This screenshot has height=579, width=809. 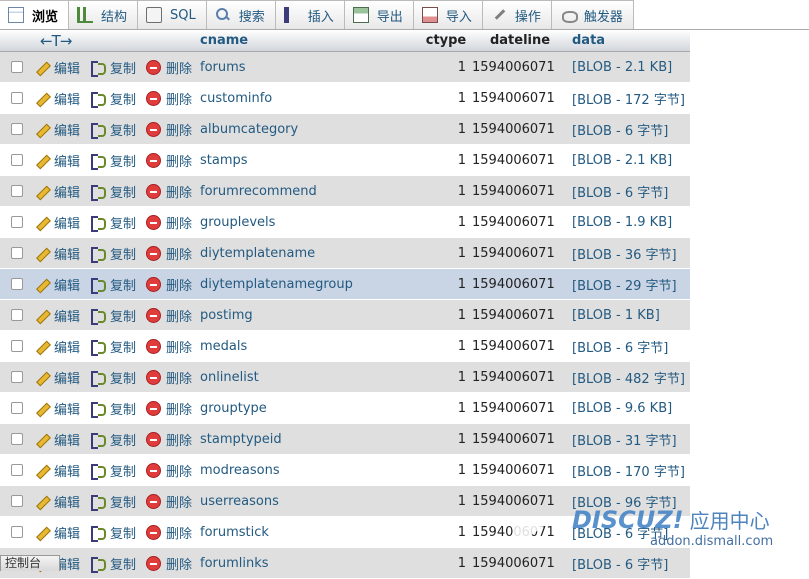 What do you see at coordinates (629, 470) in the screenshot?
I see `cell-data-blob-link: [BLOB - 170 字节]` at bounding box center [629, 470].